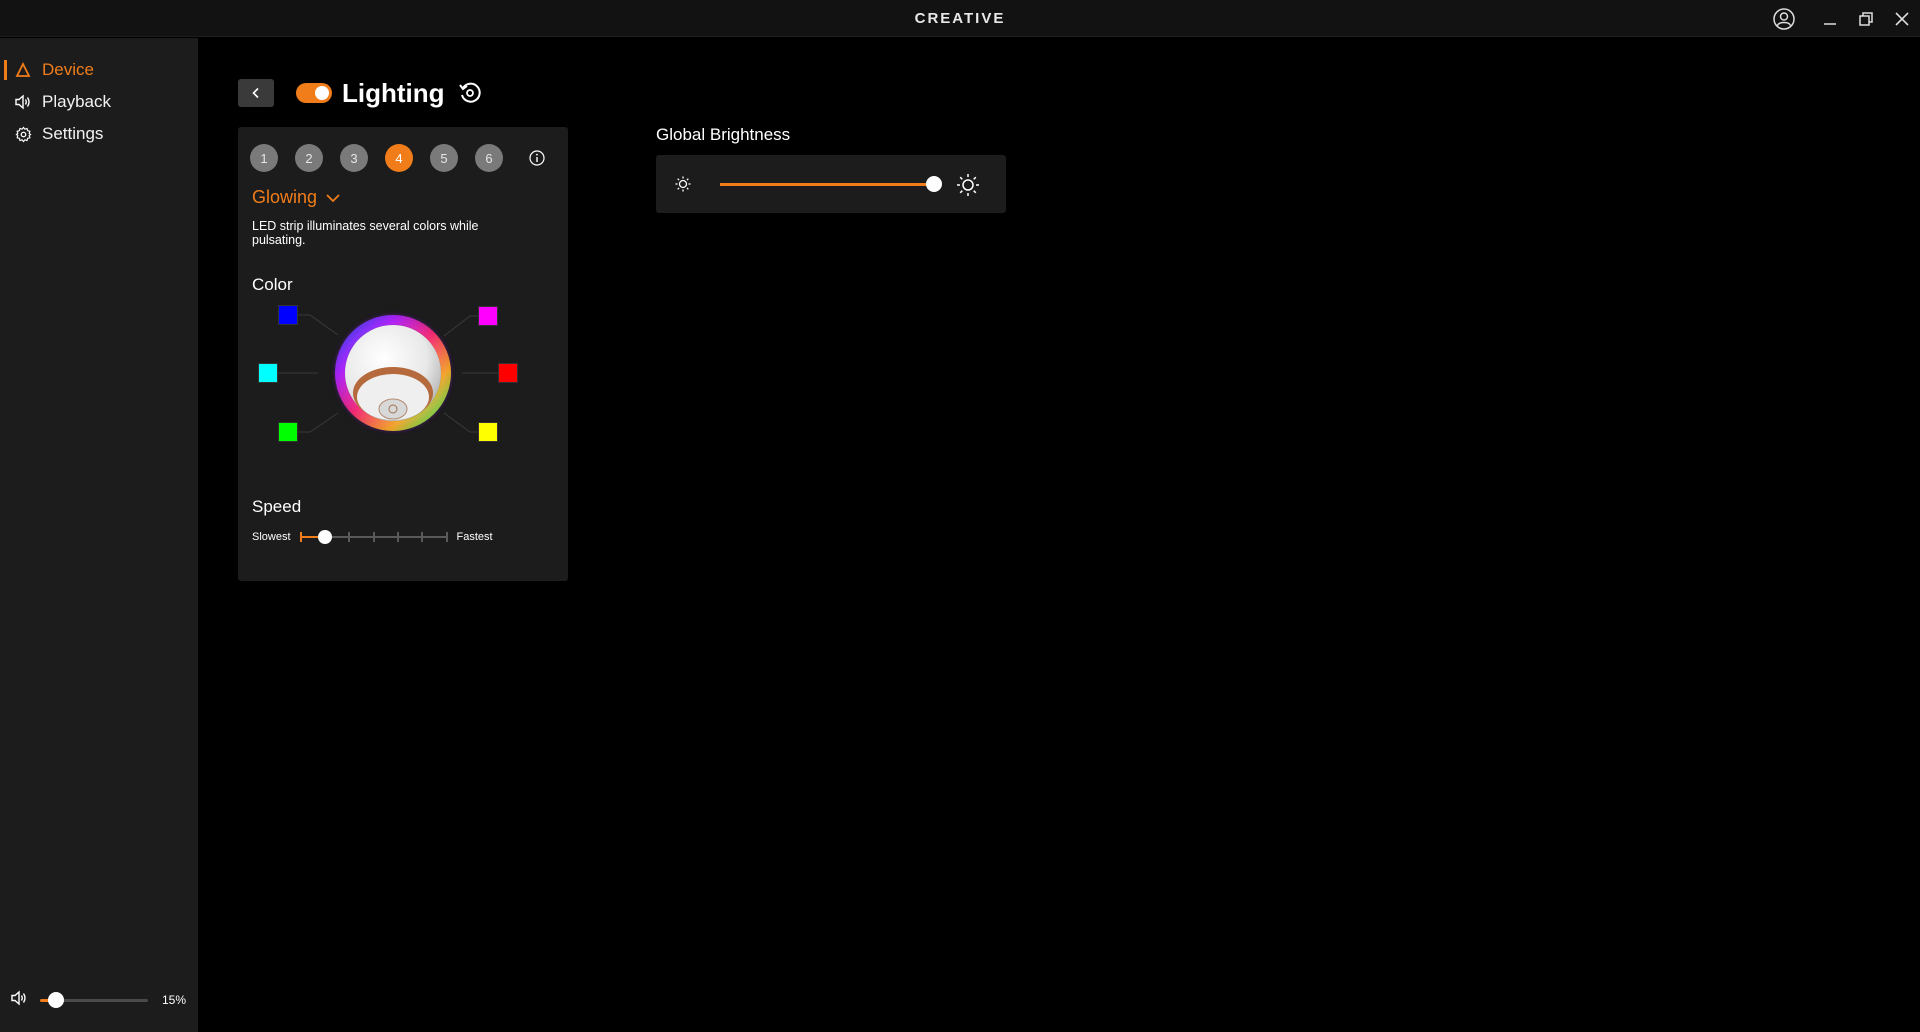 The height and width of the screenshot is (1032, 1920). What do you see at coordinates (277, 506) in the screenshot?
I see `speed-section-label: Speed` at bounding box center [277, 506].